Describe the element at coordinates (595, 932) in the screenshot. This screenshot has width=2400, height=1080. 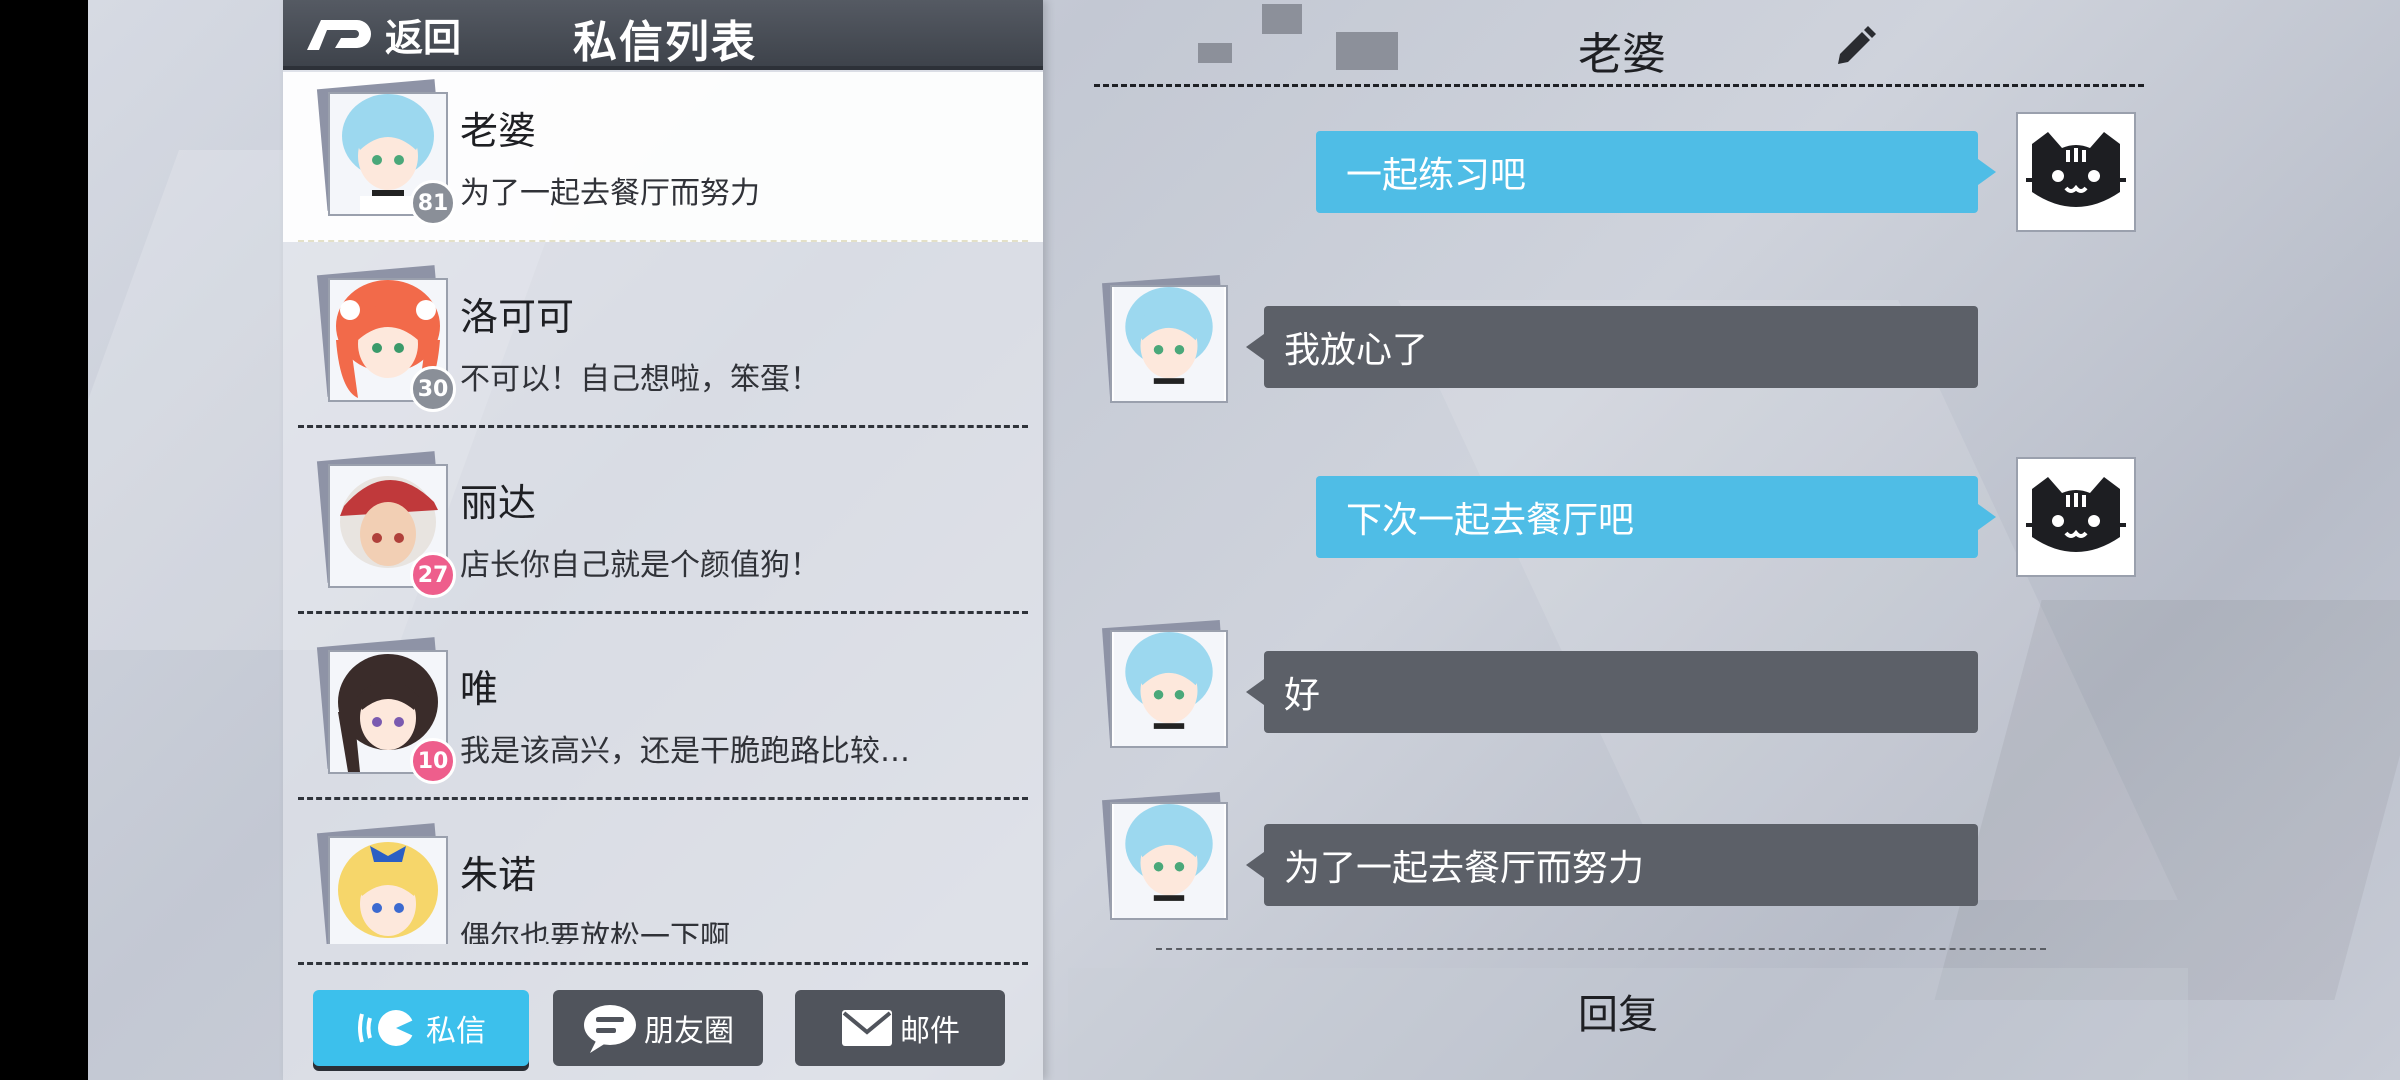
I see `message-preview: 偶尔也要放松一下啊` at that location.